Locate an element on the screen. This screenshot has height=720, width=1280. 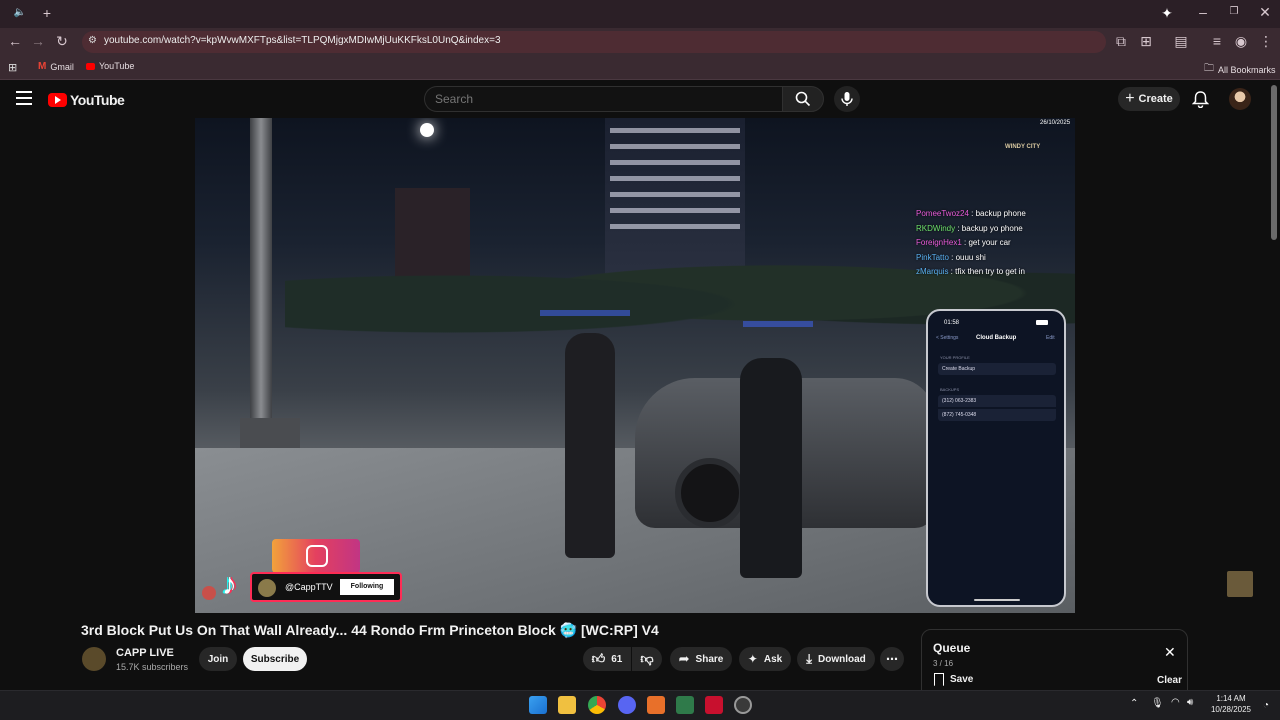
like-button: 👍︎ 61 is located at coordinates (607, 659).